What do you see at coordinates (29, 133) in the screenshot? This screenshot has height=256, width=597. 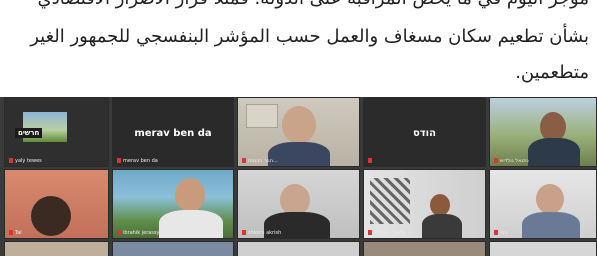 I see `badge-label: חרשים` at bounding box center [29, 133].